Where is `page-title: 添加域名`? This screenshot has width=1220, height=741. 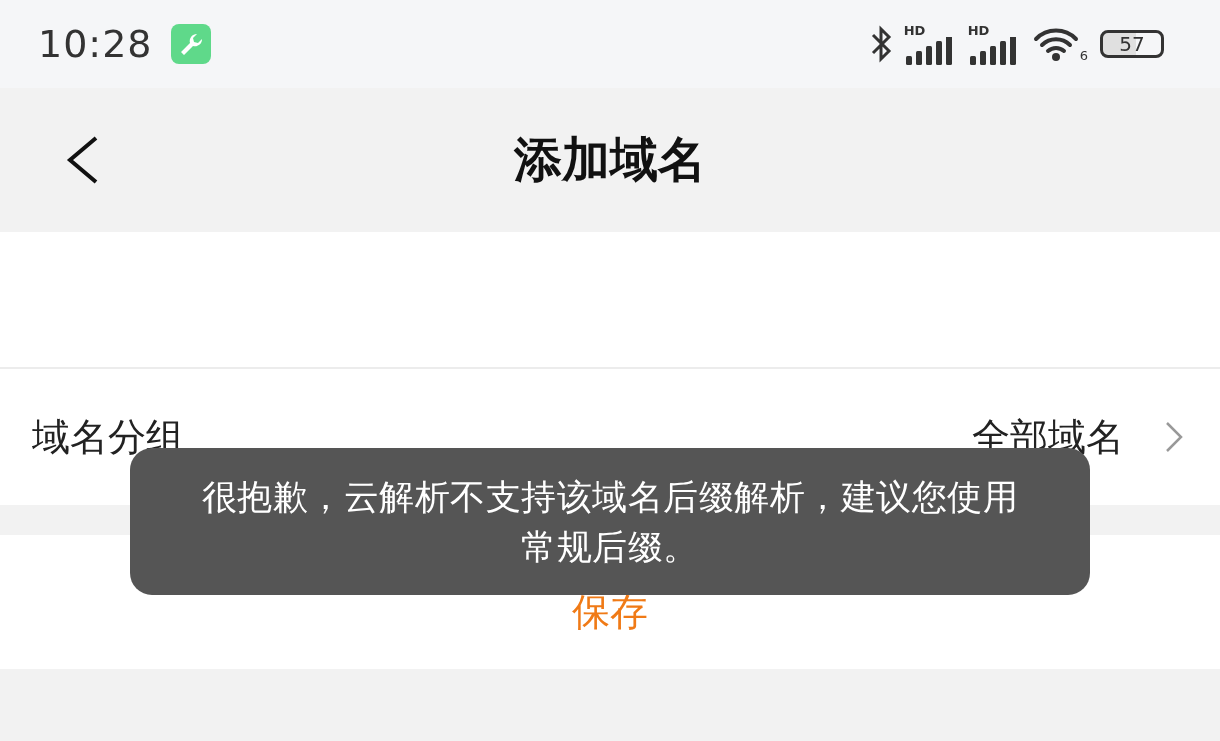
page-title: 添加域名 is located at coordinates (610, 159).